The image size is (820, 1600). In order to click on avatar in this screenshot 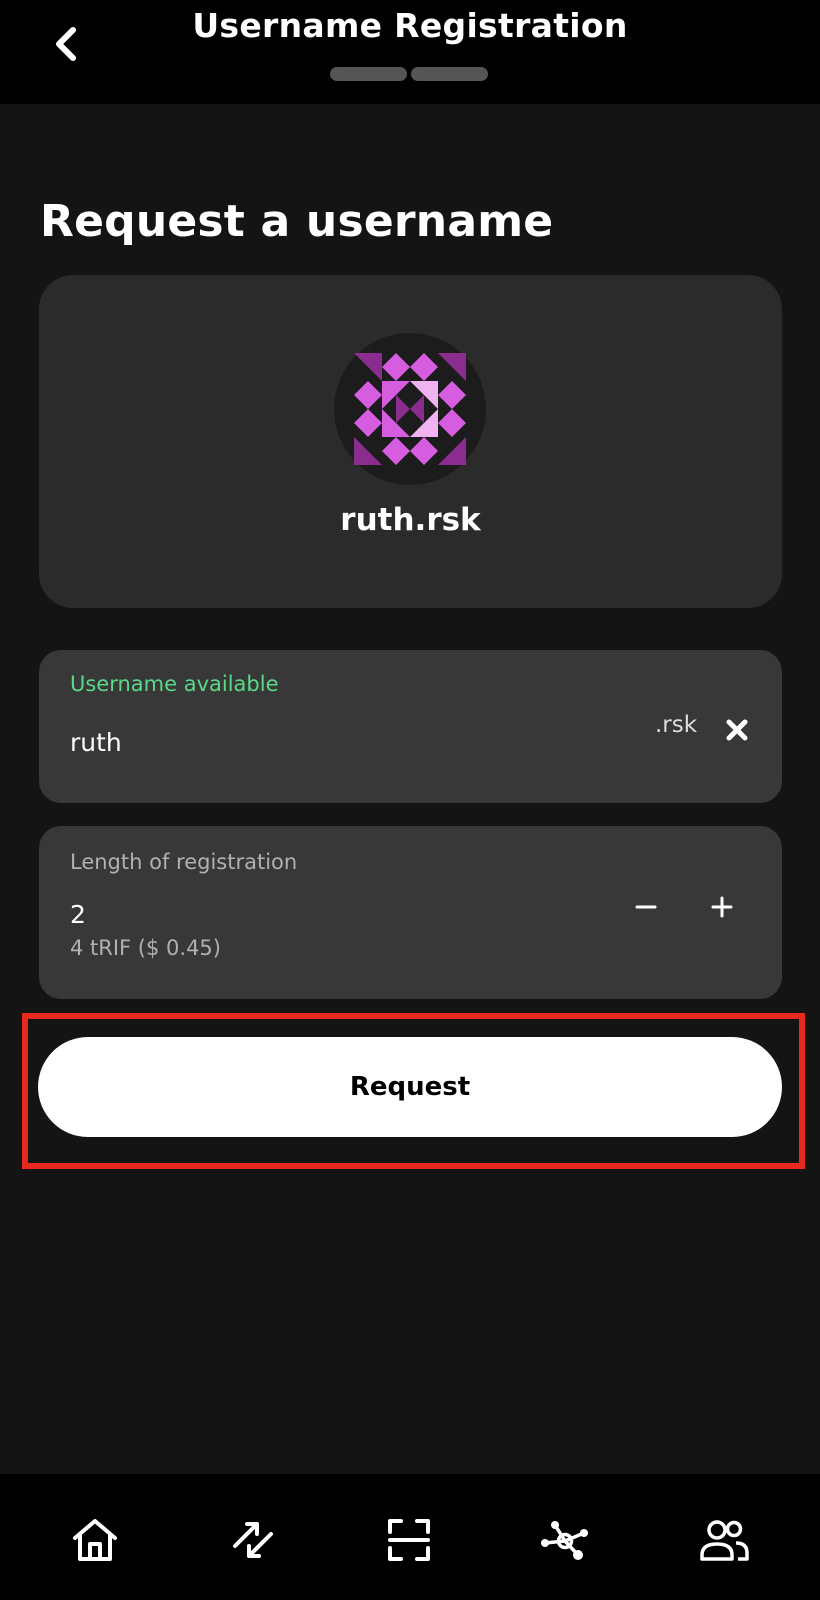, I will do `click(410, 409)`.